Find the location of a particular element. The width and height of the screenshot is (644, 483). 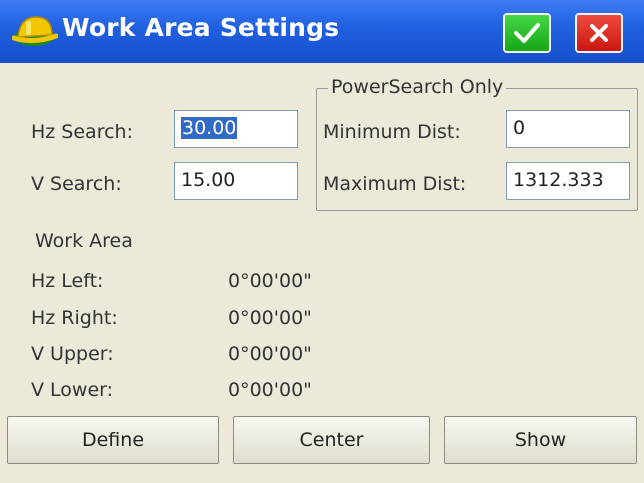

v-upper-label: V Upper: is located at coordinates (72, 354).